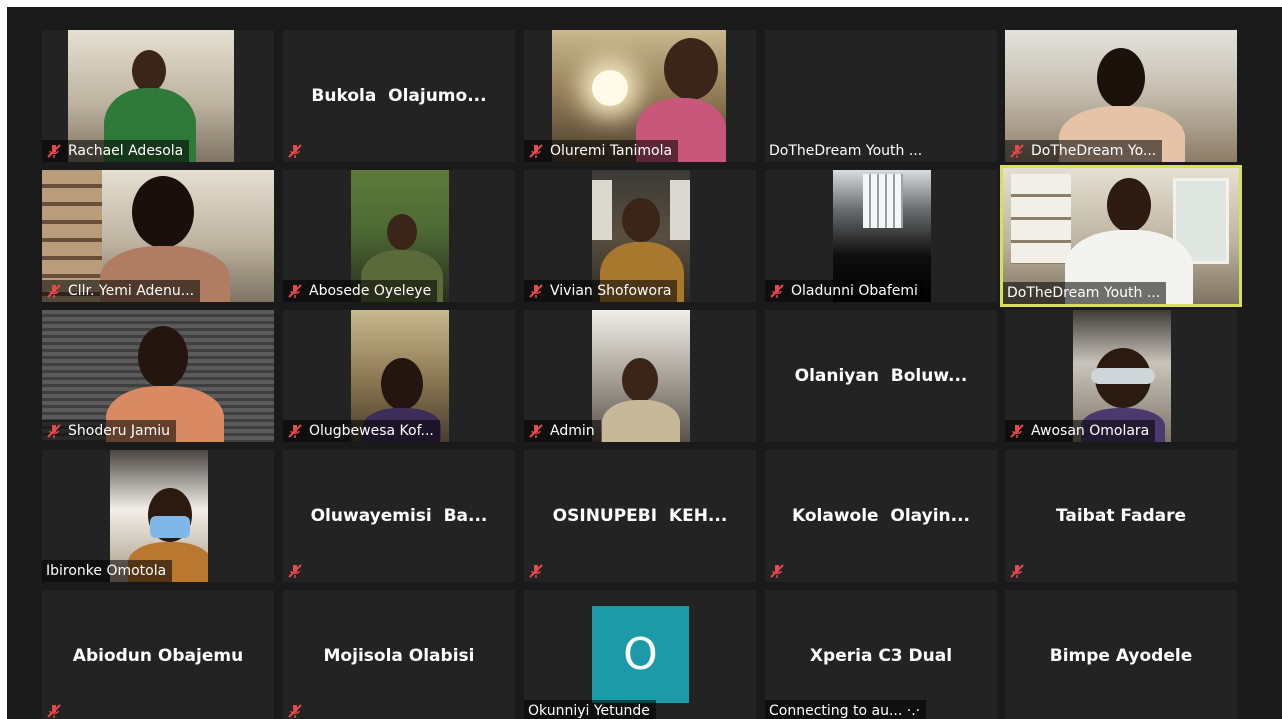 This screenshot has width=1282, height=719. Describe the element at coordinates (854, 291) in the screenshot. I see `participant-name: Oladunni Obafemi` at that location.